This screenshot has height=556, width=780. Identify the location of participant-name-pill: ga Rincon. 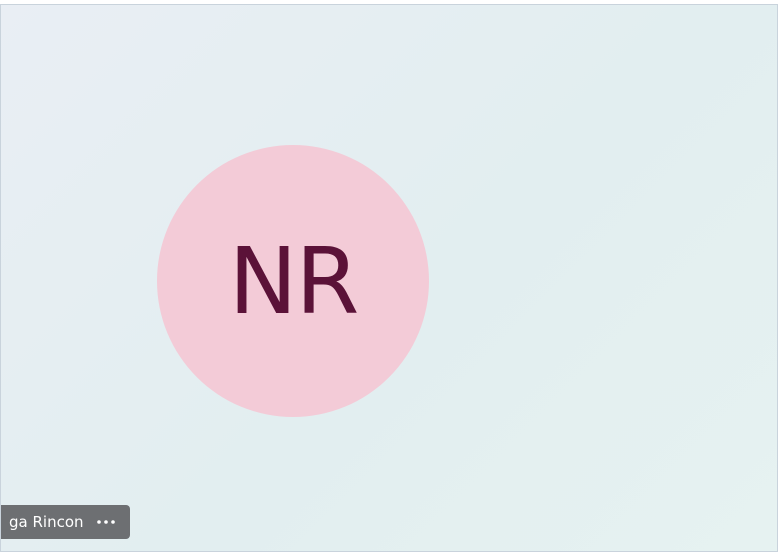
(65, 522).